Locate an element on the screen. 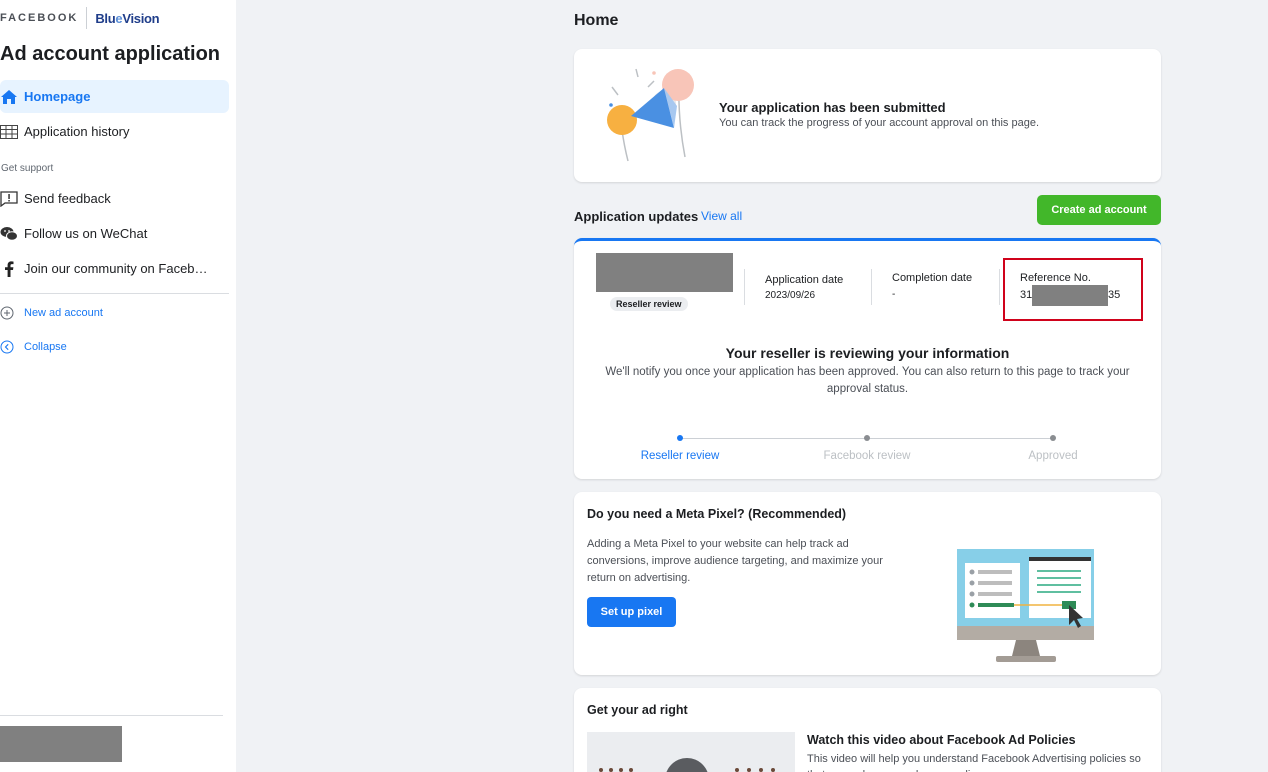  brand-logos: FACEBOOK BlueVision is located at coordinates (80, 18).